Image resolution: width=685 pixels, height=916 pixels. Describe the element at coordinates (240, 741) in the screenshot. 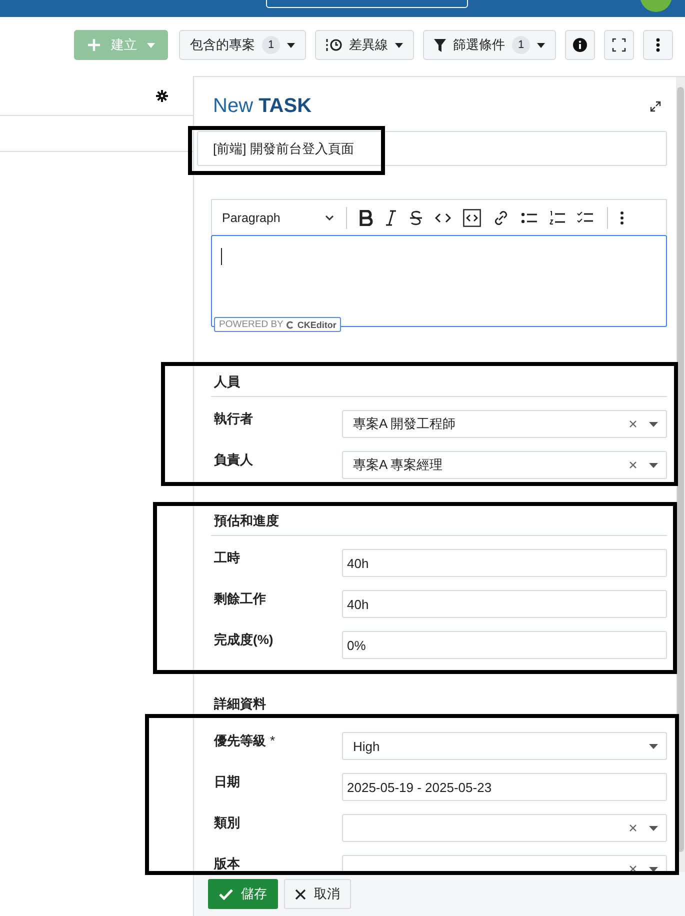

I see `field-label: 優先等級` at that location.